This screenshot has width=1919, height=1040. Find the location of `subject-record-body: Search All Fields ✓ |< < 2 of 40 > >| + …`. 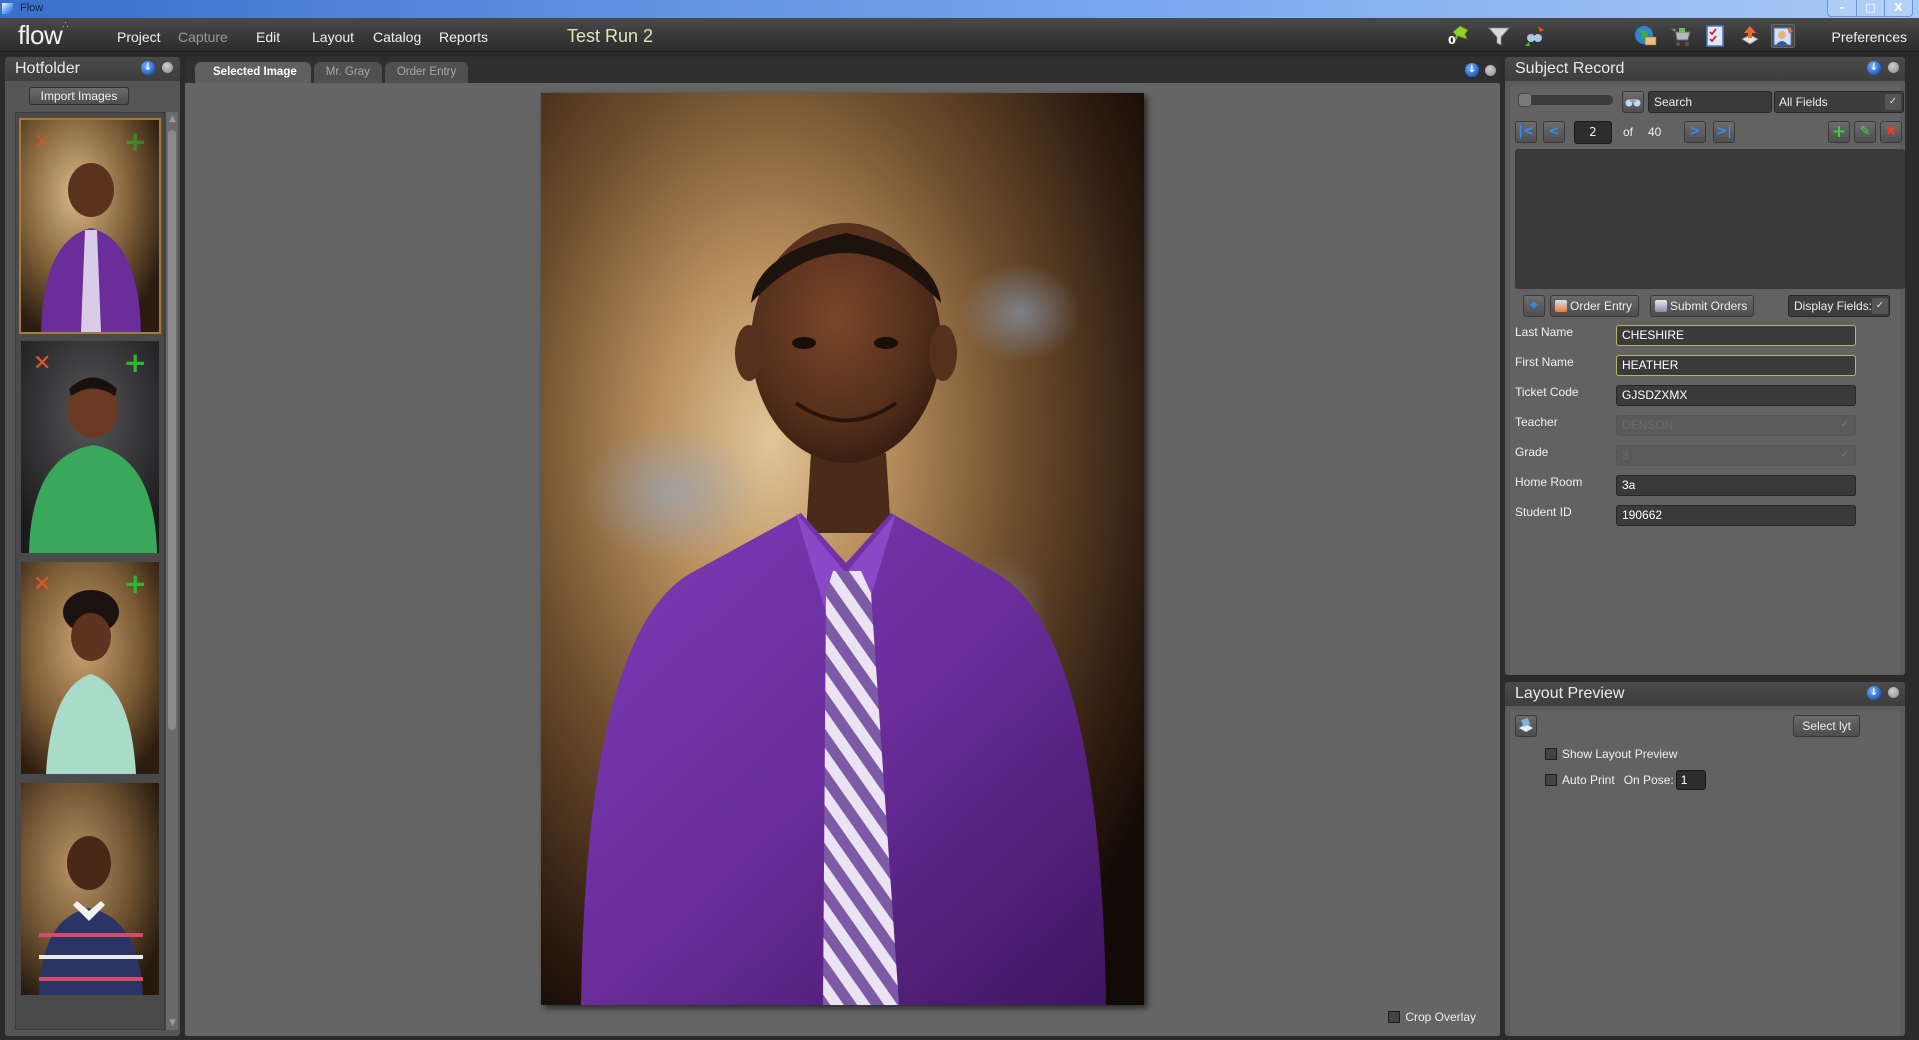

subject-record-body: Search All Fields ✓ |< < 2 of 40 > >| + … is located at coordinates (1707, 380).